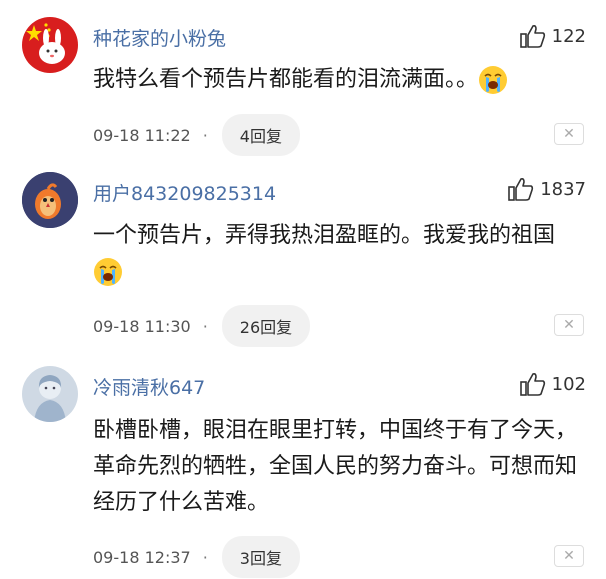  What do you see at coordinates (266, 326) in the screenshot?
I see `reply-count-button: 26回复` at bounding box center [266, 326].